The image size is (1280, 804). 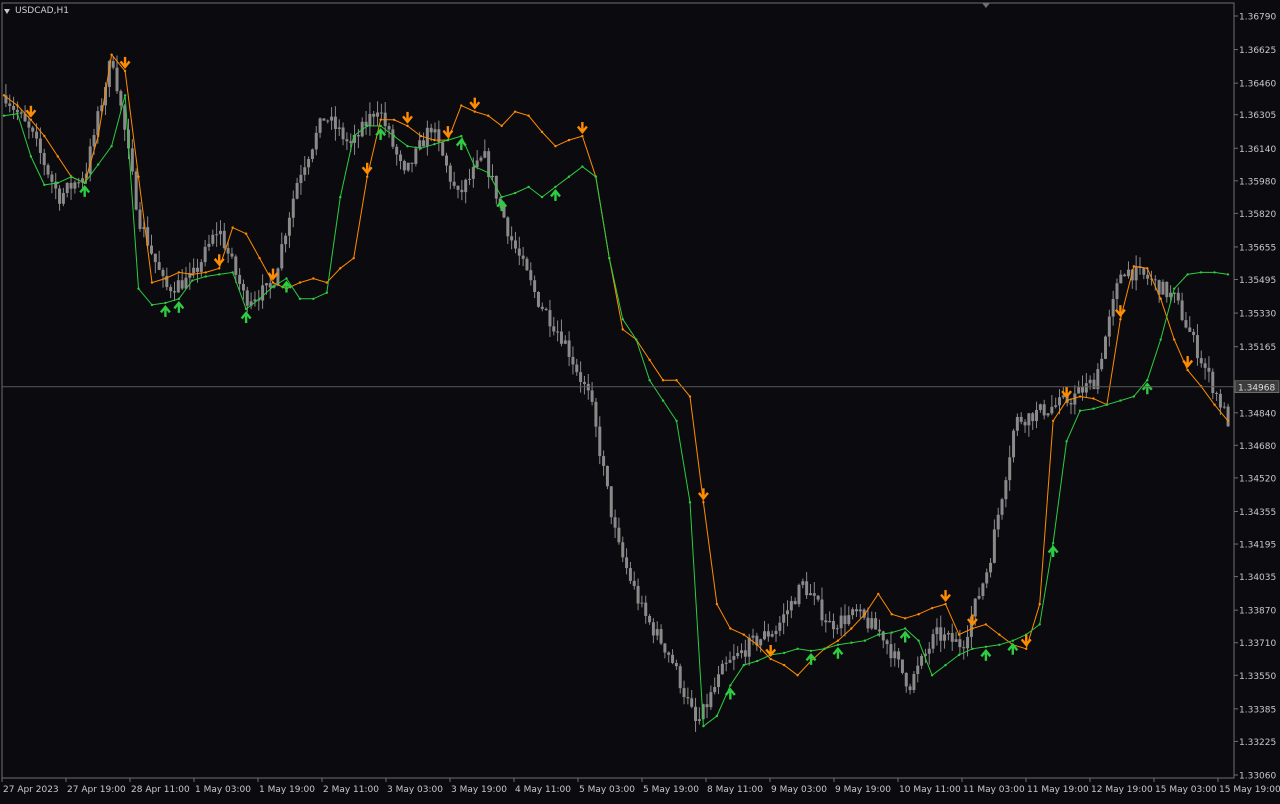 What do you see at coordinates (1257, 644) in the screenshot?
I see `y-axis-tick-label: 1.33710` at bounding box center [1257, 644].